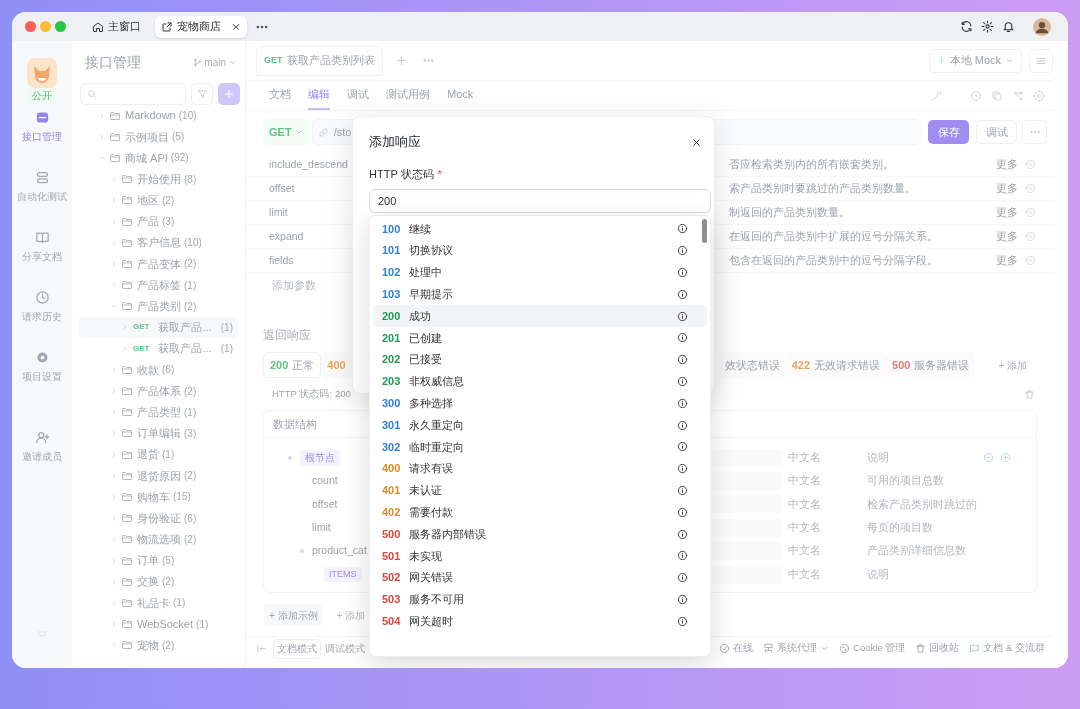 Image resolution: width=1080 pixels, height=709 pixels. I want to click on debug-button: 调试, so click(996, 132).